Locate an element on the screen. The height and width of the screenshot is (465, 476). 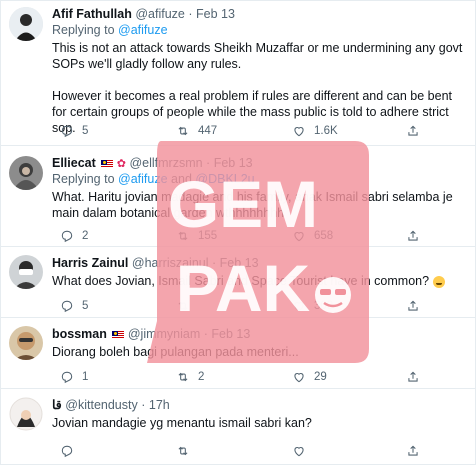
reply-button: 1 is located at coordinates (74, 377).